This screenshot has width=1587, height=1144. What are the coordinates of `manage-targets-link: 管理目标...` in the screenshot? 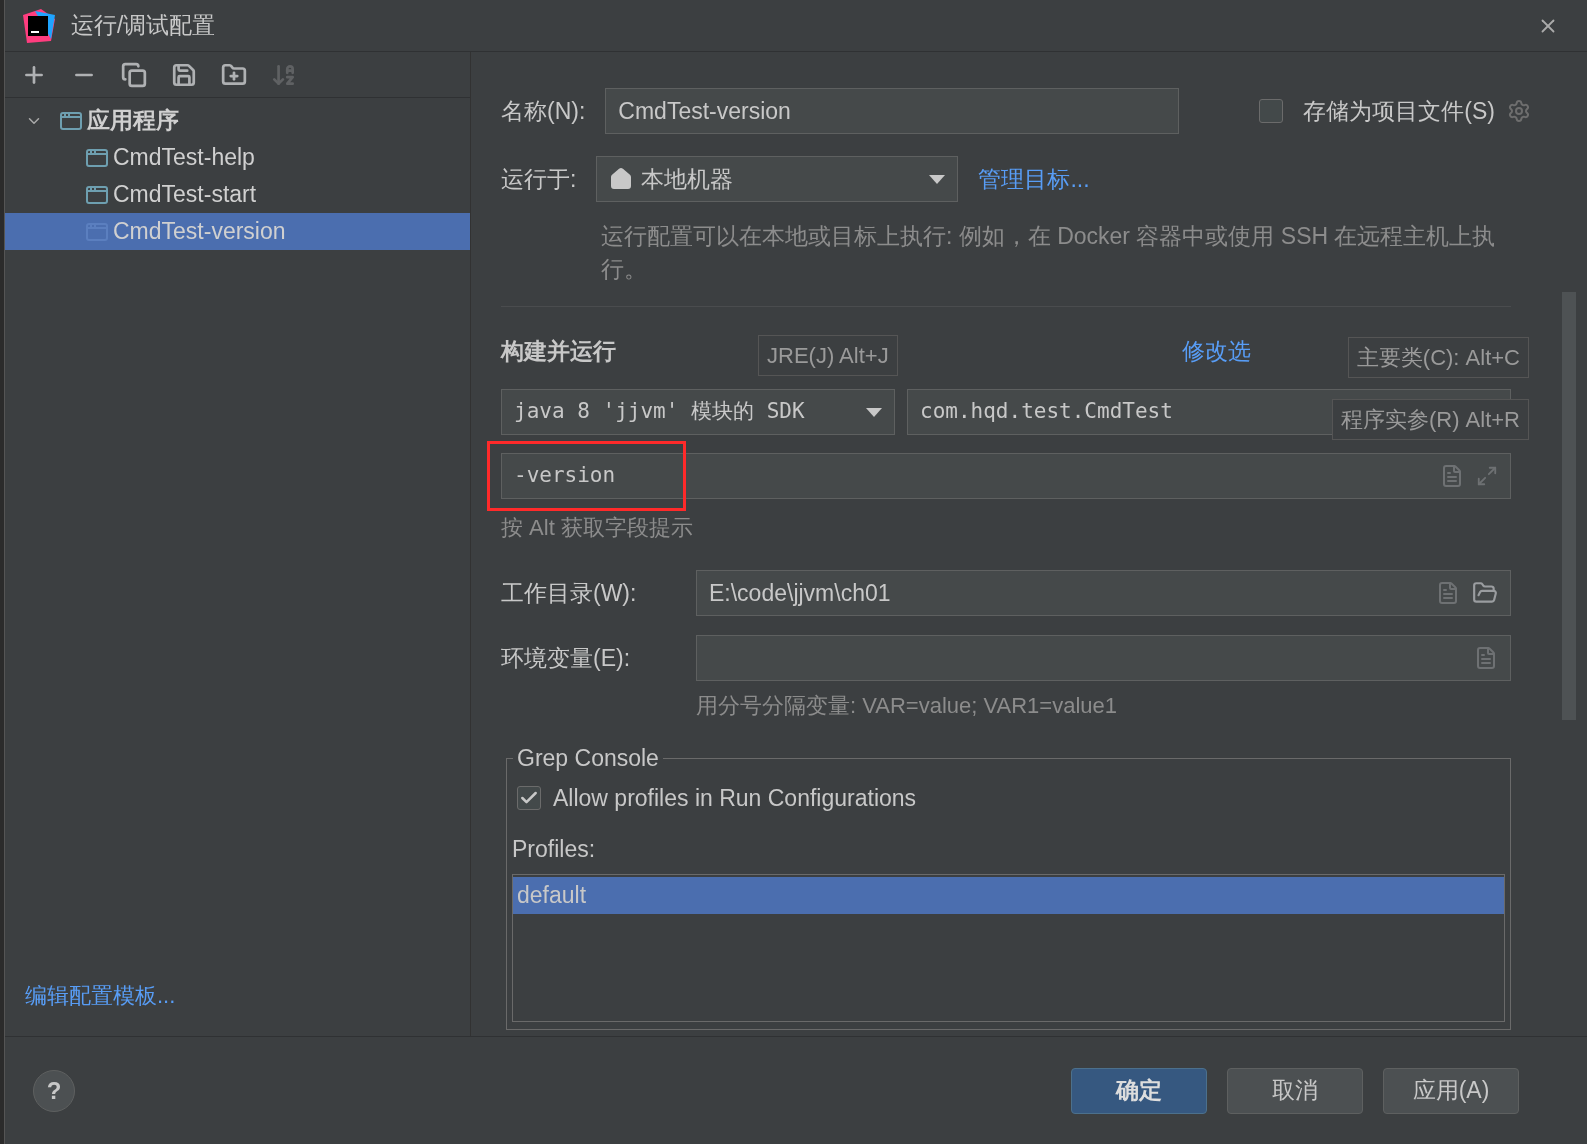 It's located at (1034, 179).